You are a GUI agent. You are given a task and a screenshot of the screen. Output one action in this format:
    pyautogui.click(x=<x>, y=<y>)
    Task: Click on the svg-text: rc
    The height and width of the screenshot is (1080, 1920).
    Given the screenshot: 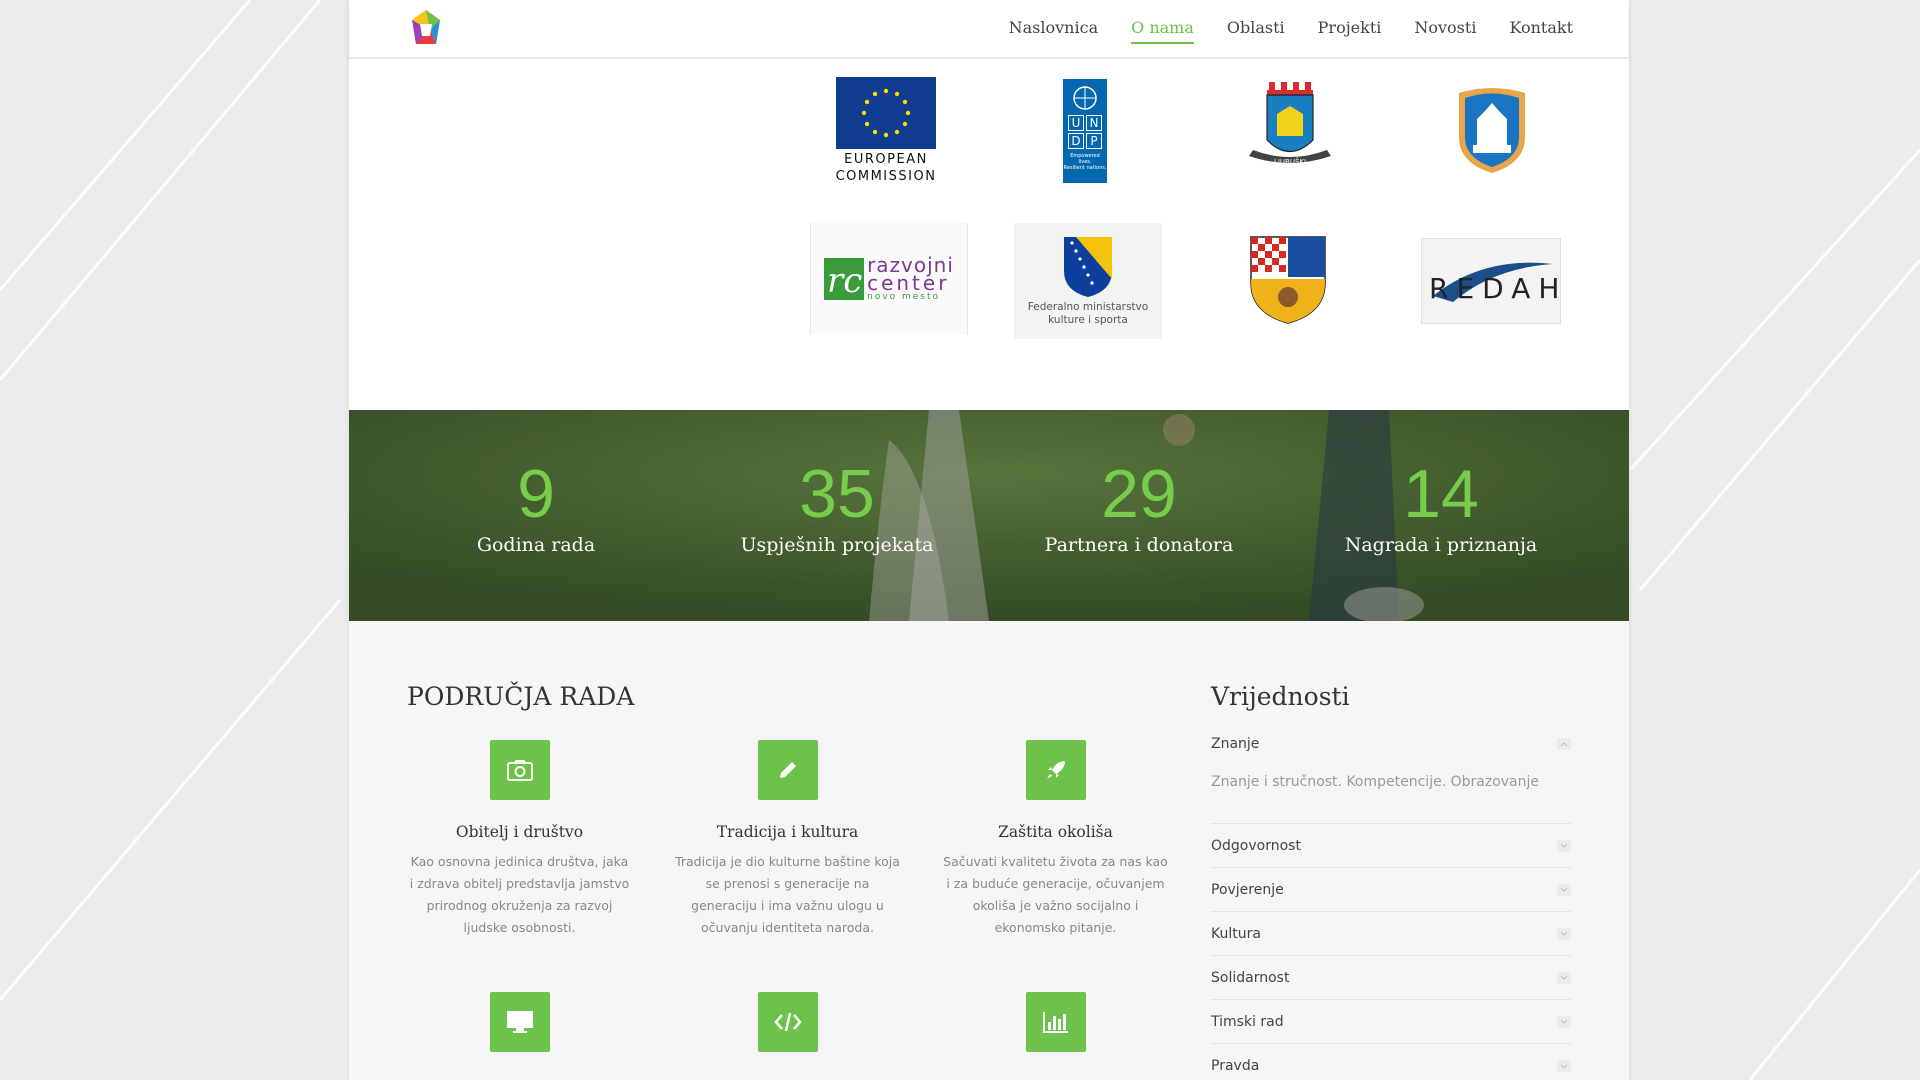 What is the action you would take?
    pyautogui.click(x=844, y=280)
    